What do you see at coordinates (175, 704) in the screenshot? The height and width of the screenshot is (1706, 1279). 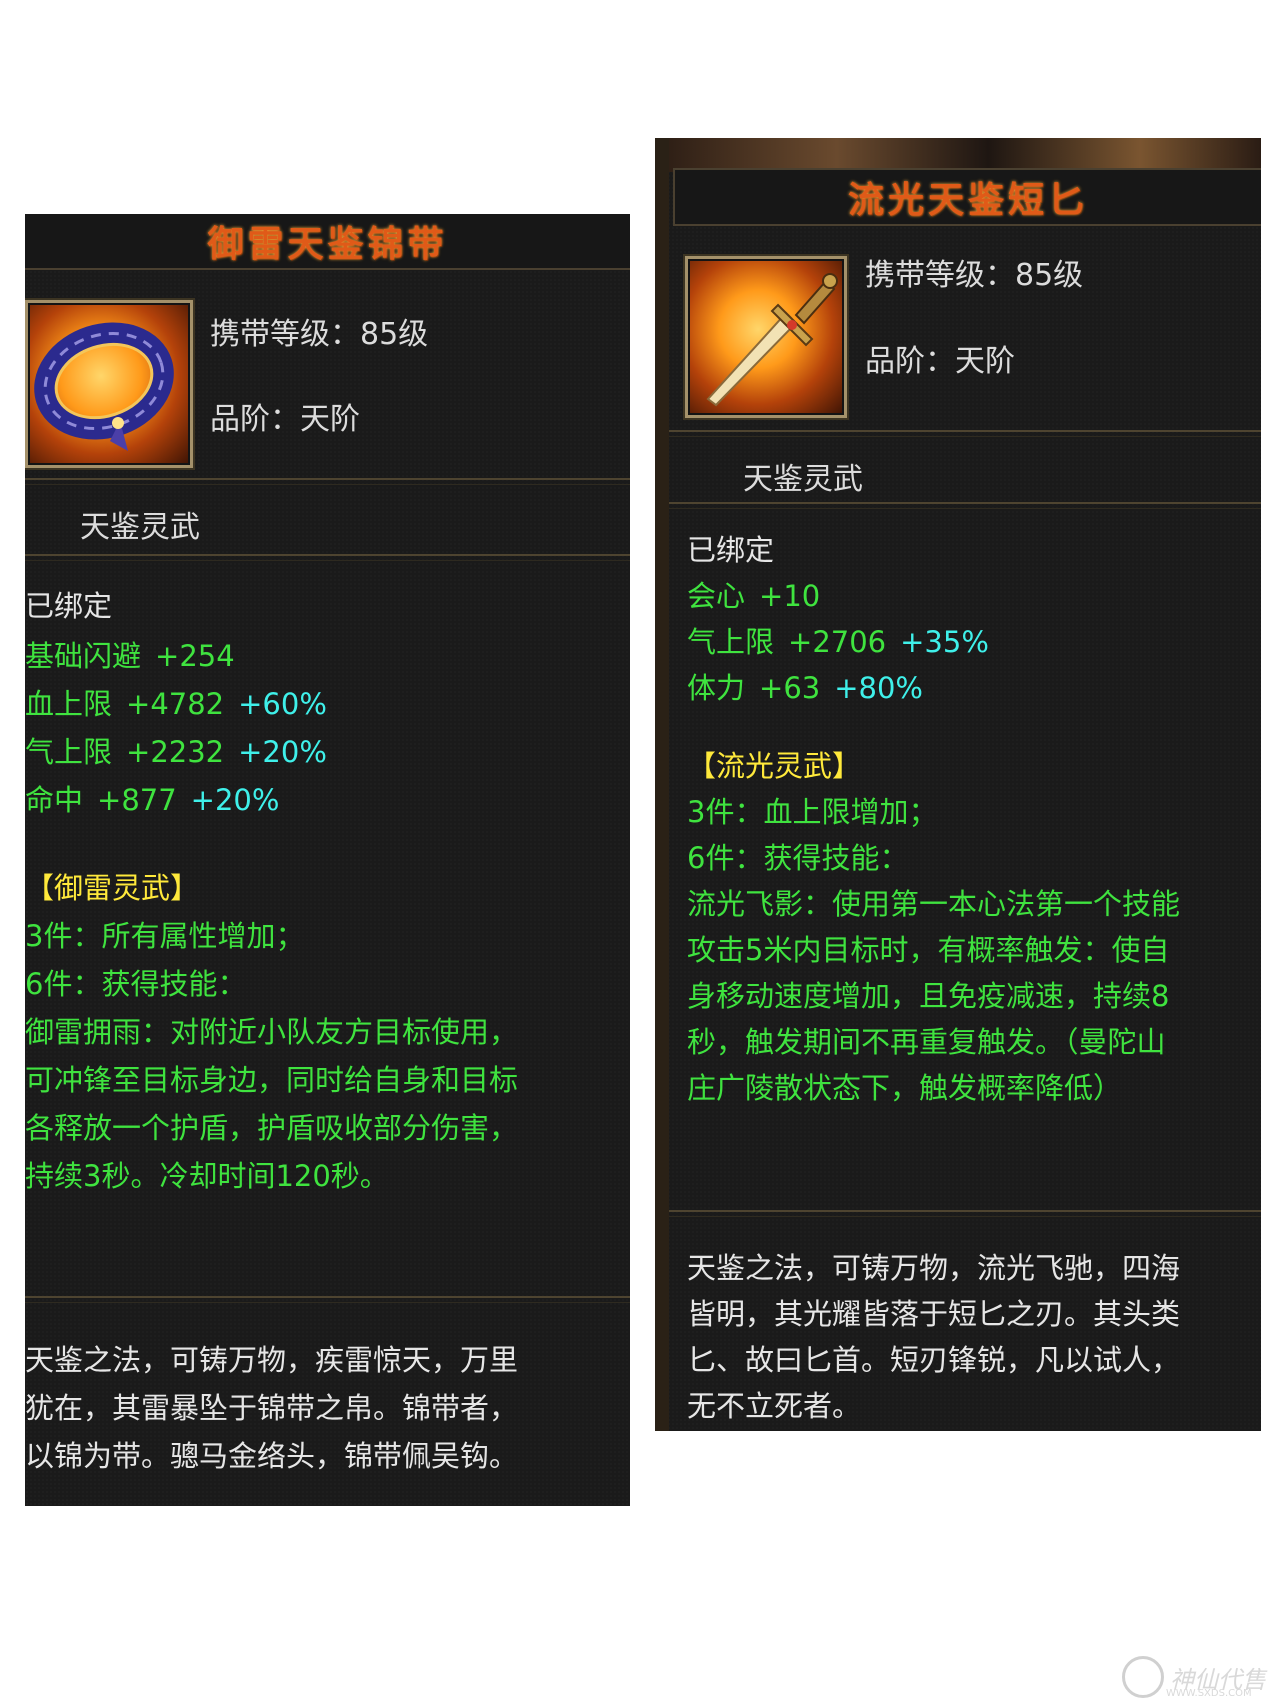 I see `stat-value: +4782` at bounding box center [175, 704].